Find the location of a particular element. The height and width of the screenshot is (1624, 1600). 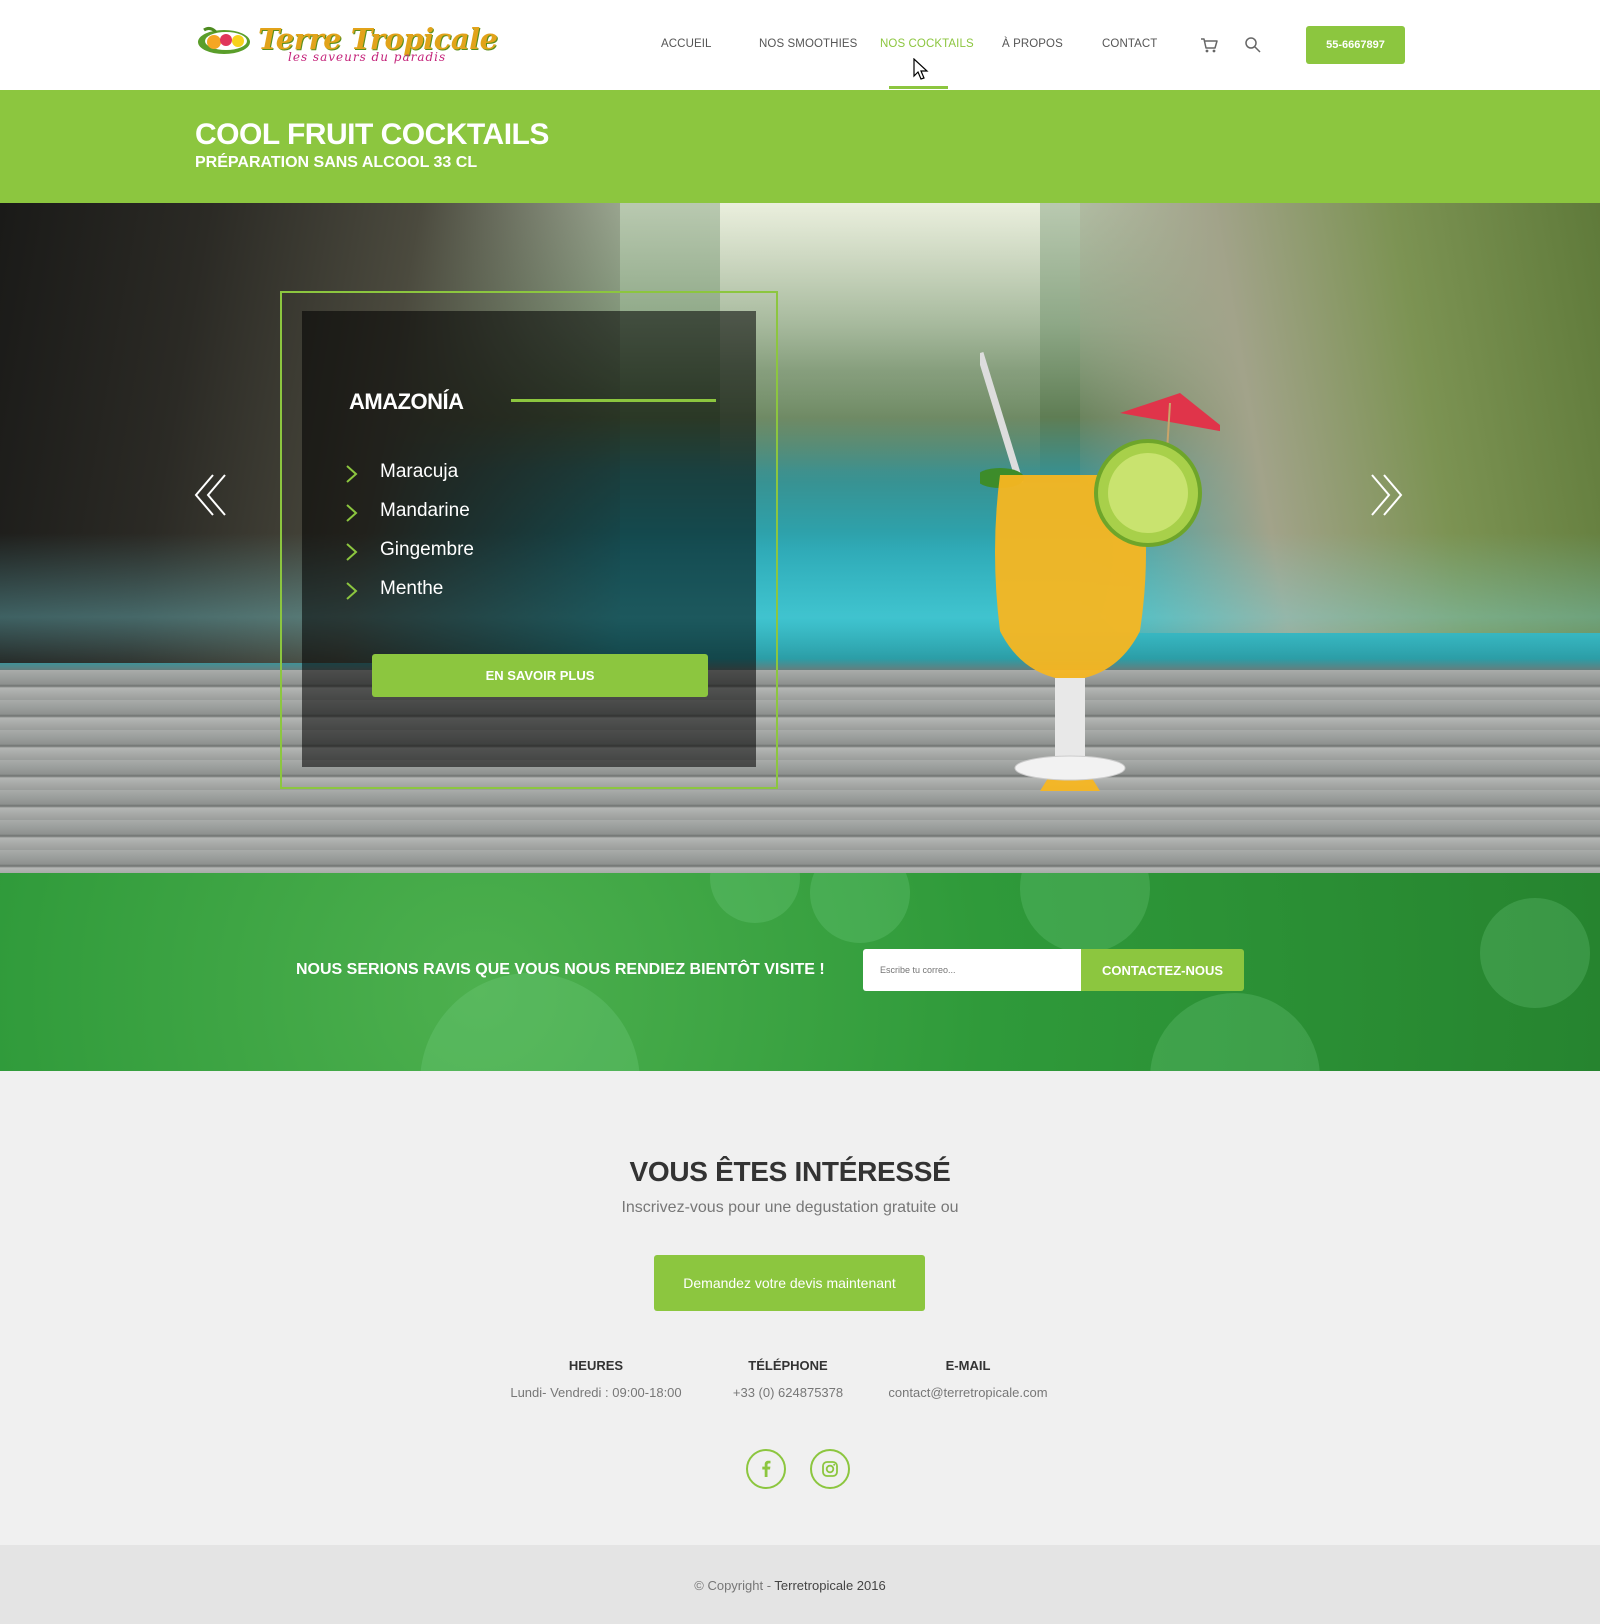

drink-name-divider is located at coordinates (613, 400).